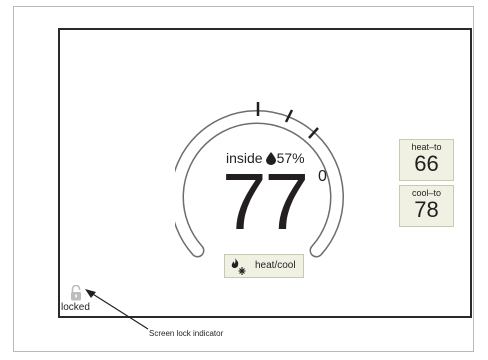  What do you see at coordinates (322, 176) in the screenshot?
I see `temperature-unit: 0` at bounding box center [322, 176].